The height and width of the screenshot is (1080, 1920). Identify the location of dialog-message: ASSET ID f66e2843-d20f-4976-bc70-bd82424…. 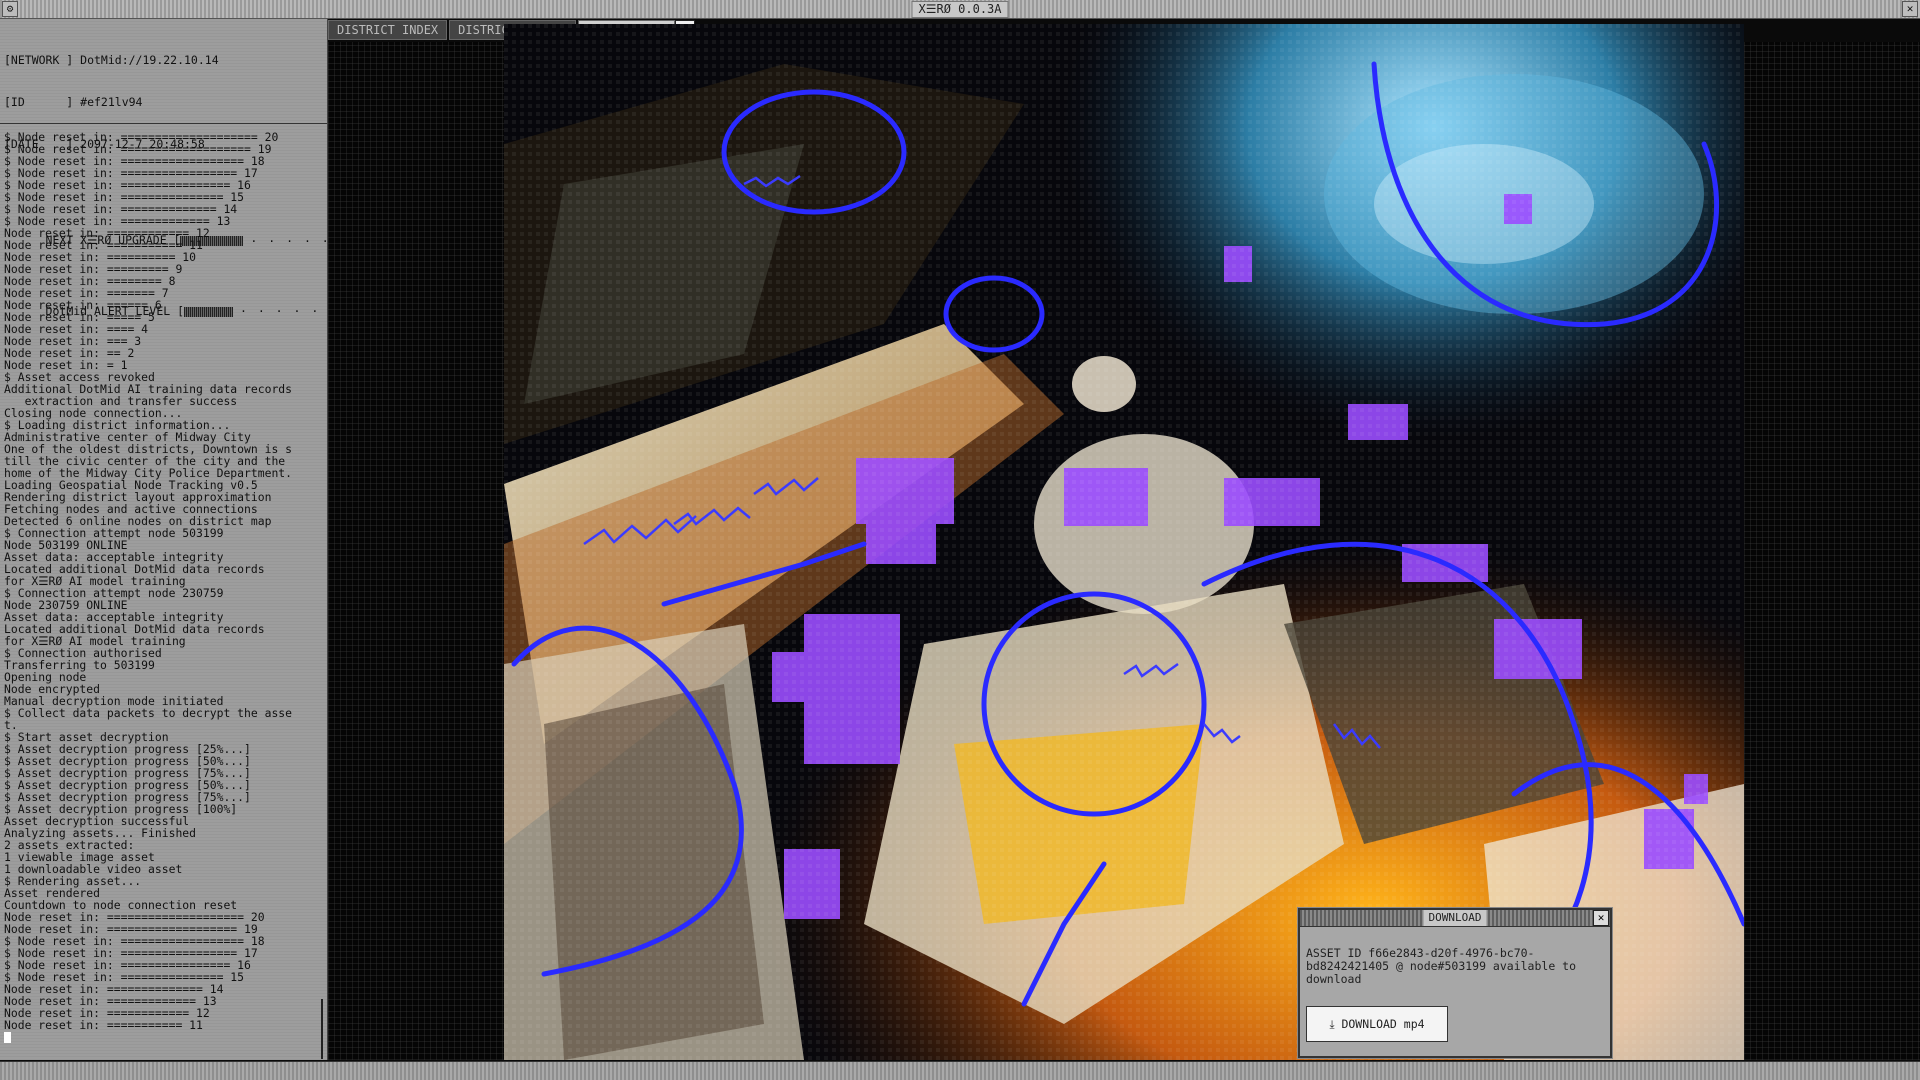
(1441, 966).